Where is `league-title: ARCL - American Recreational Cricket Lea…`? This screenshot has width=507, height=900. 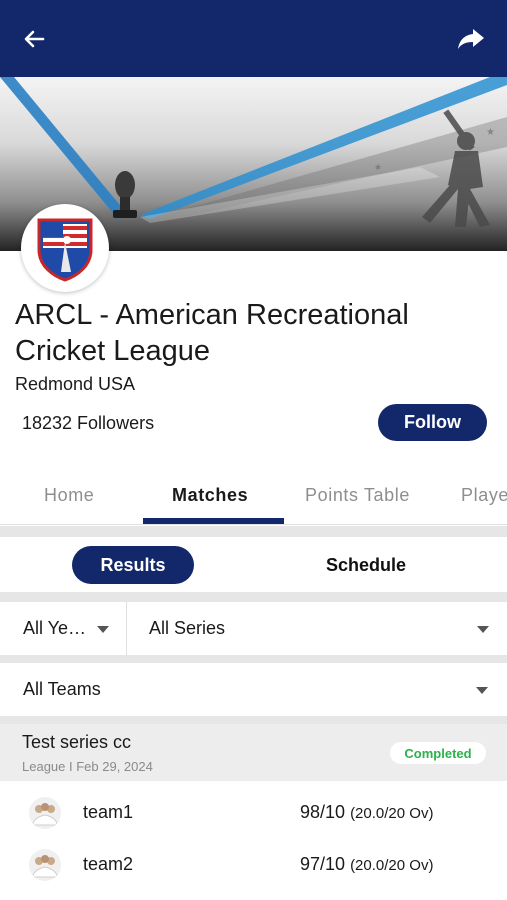 league-title: ARCL - American Recreational Cricket Lea… is located at coordinates (212, 333).